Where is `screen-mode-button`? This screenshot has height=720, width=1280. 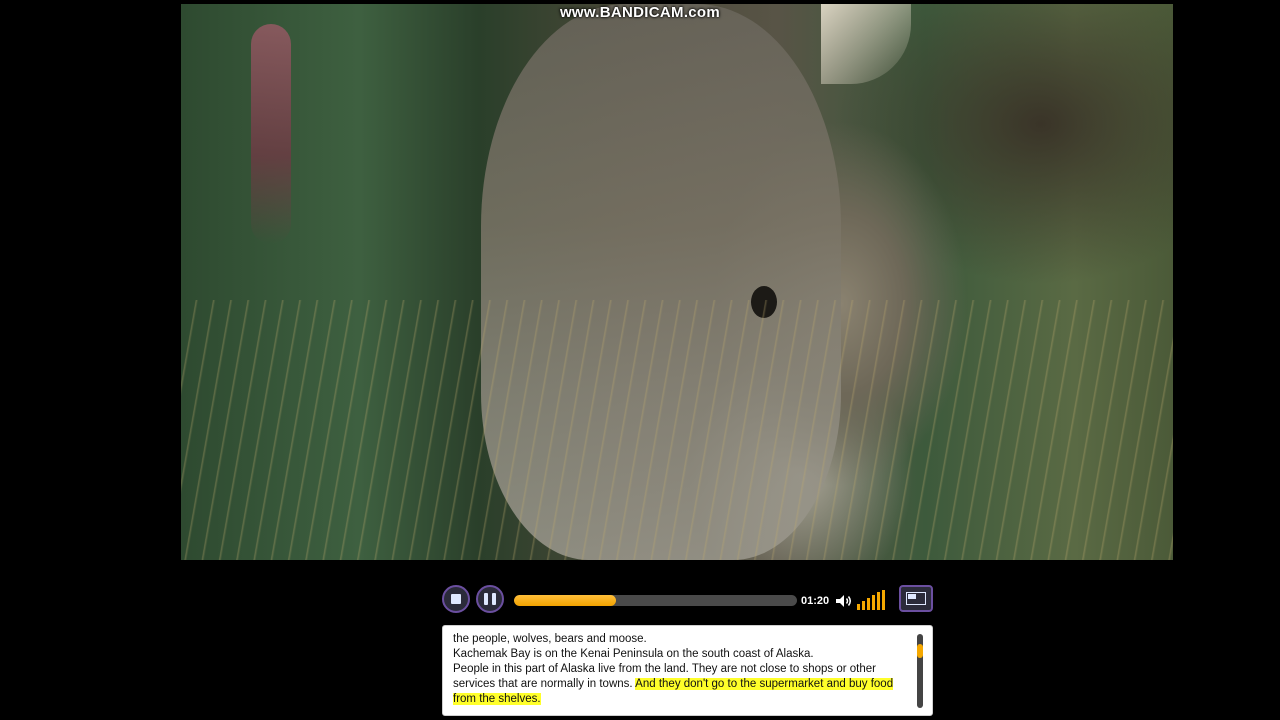 screen-mode-button is located at coordinates (916, 598).